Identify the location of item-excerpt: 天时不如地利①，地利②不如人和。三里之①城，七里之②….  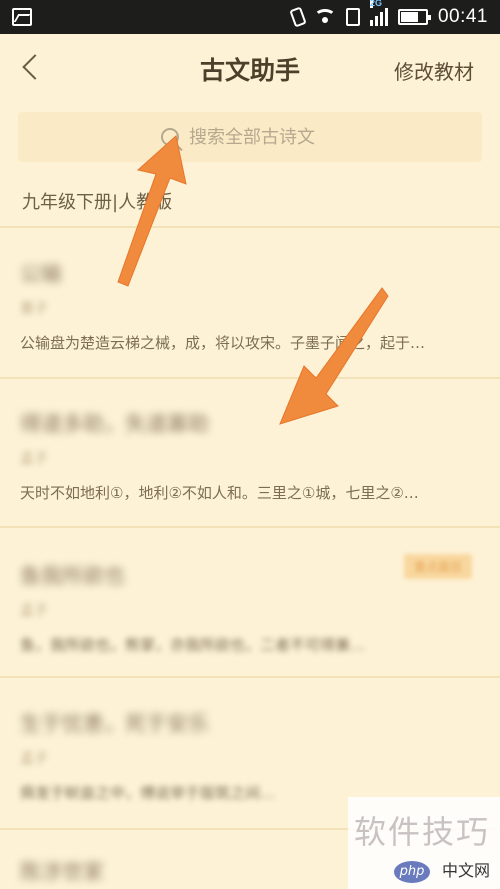
(219, 493).